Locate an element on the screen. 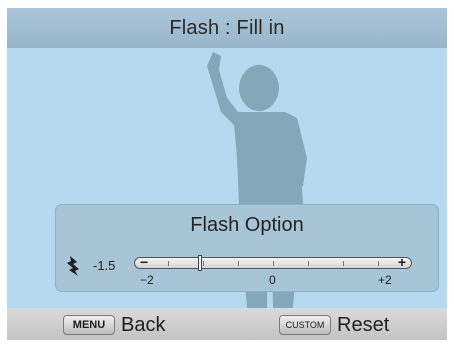 Image resolution: width=454 pixels, height=346 pixels. reset-label: Reset is located at coordinates (363, 325).